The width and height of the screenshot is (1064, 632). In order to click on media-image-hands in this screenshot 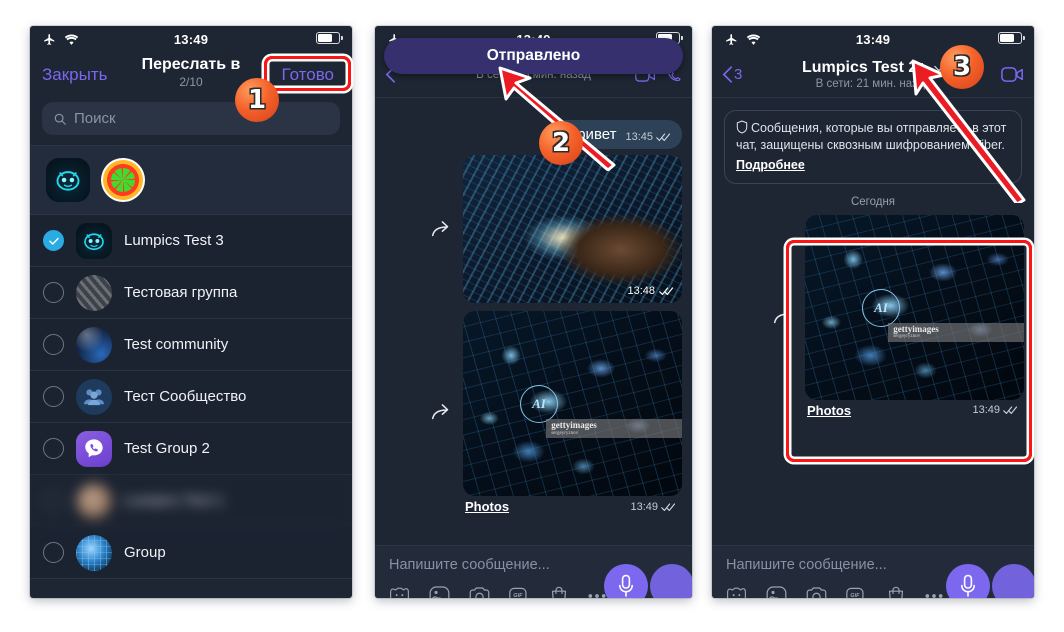, I will do `click(572, 229)`.